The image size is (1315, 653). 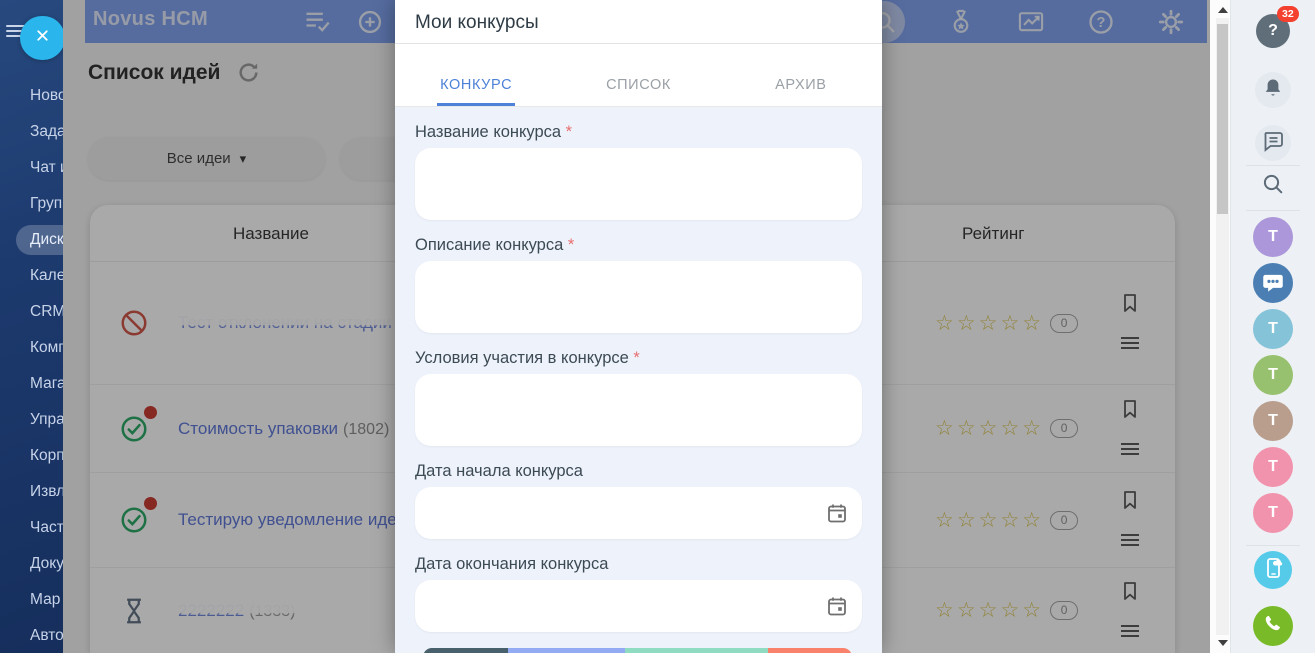 I want to click on field-label: Условия участия в конкурсе *, so click(x=527, y=358).